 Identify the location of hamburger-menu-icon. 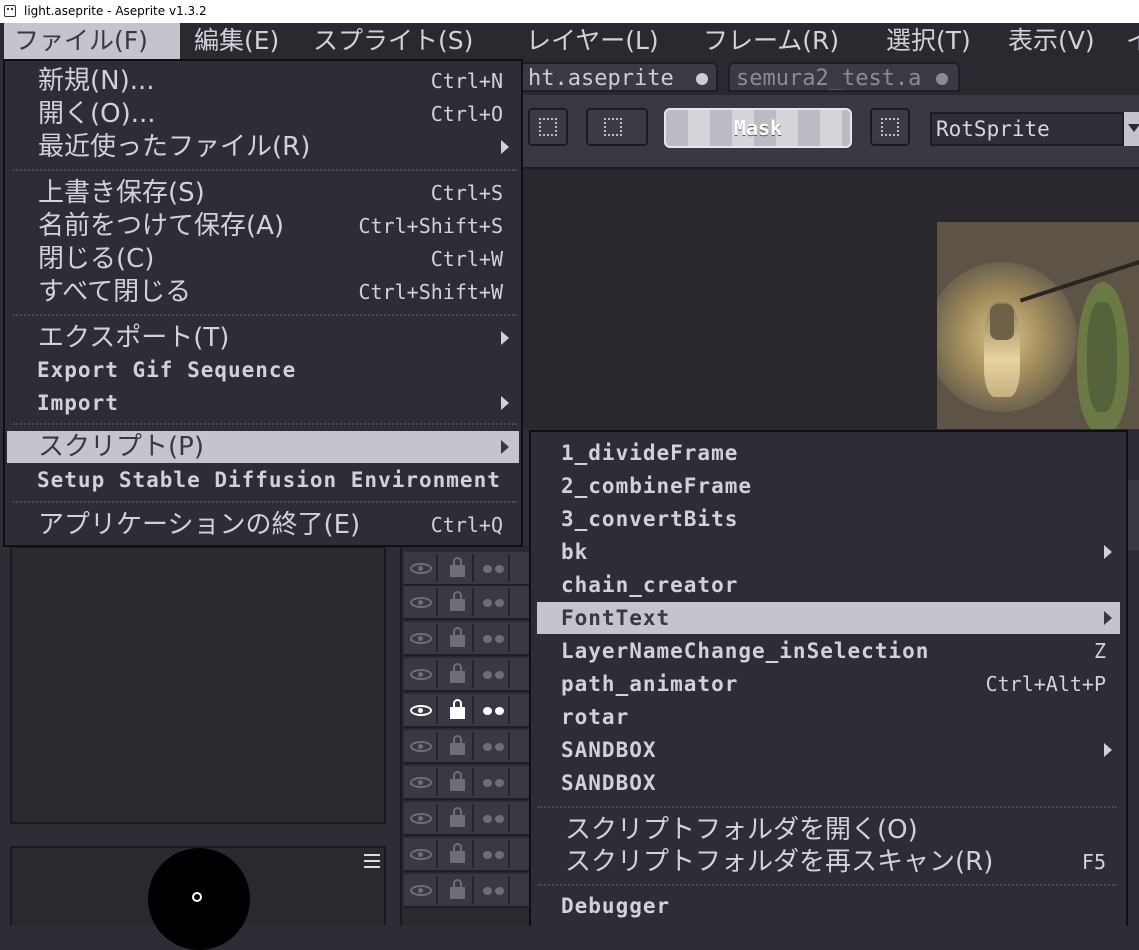
(372, 861).